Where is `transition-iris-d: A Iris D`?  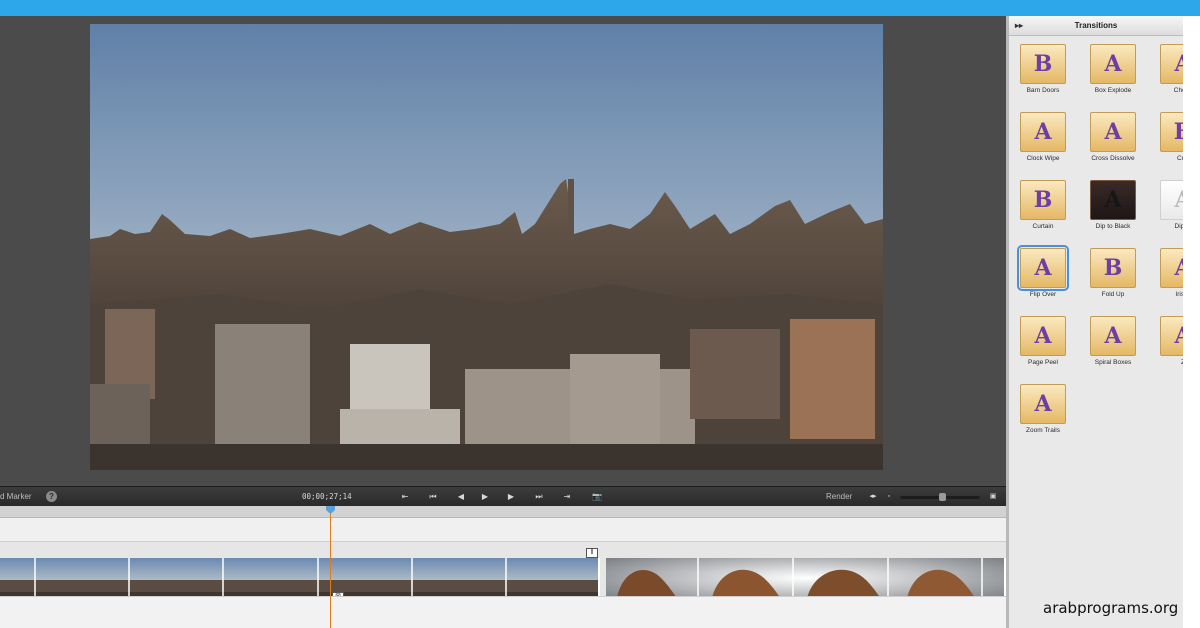 transition-iris-d: A Iris D is located at coordinates (1167, 273).